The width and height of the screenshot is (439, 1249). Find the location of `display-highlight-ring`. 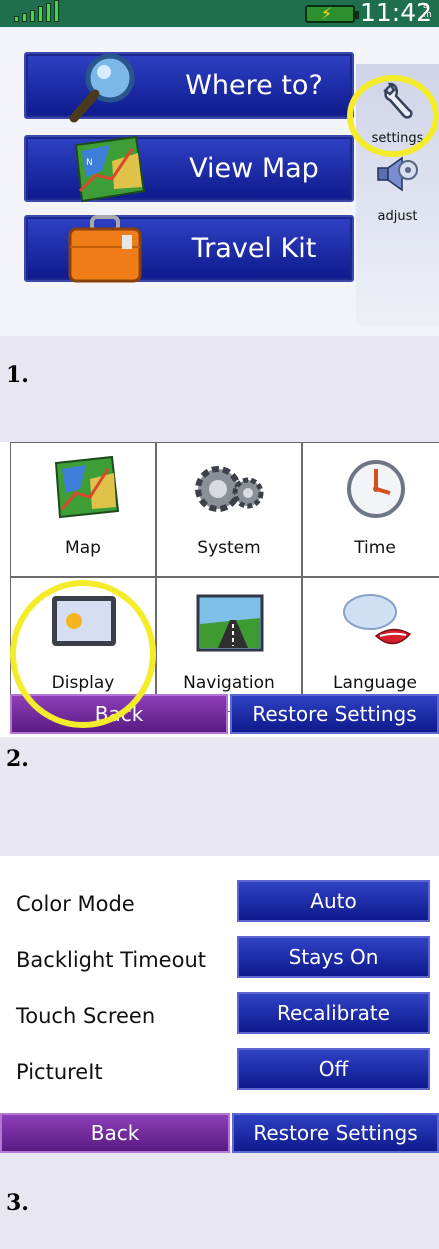

display-highlight-ring is located at coordinates (83, 654).